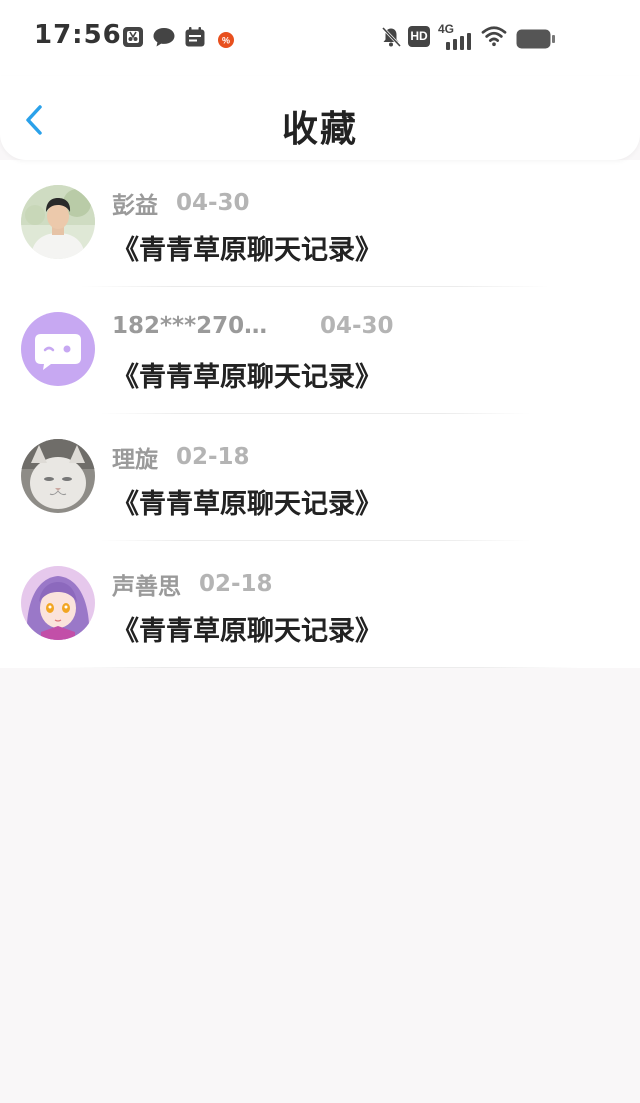 The image size is (640, 1103). What do you see at coordinates (195, 37) in the screenshot?
I see `calendar-icon` at bounding box center [195, 37].